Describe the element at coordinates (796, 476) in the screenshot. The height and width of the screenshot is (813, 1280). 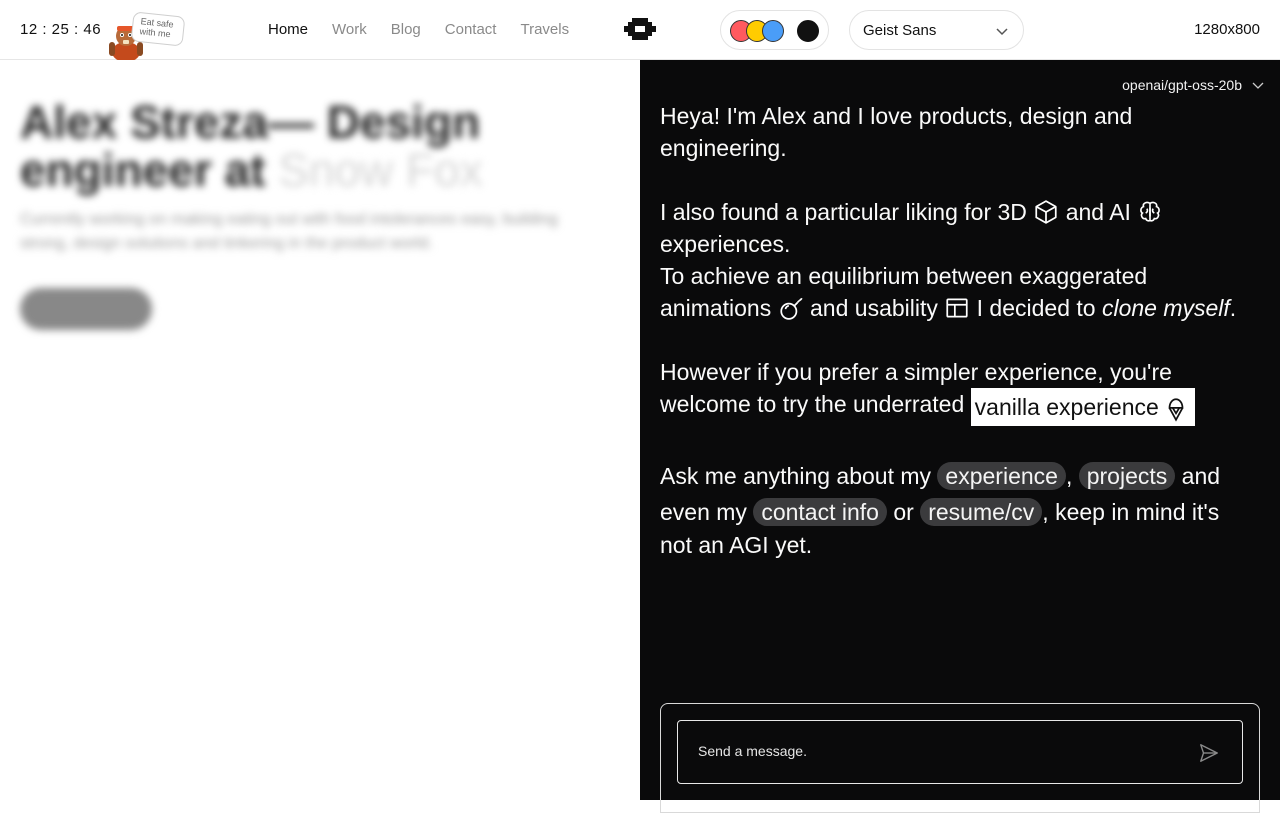
I see `message-text: Ask me anything about my` at that location.